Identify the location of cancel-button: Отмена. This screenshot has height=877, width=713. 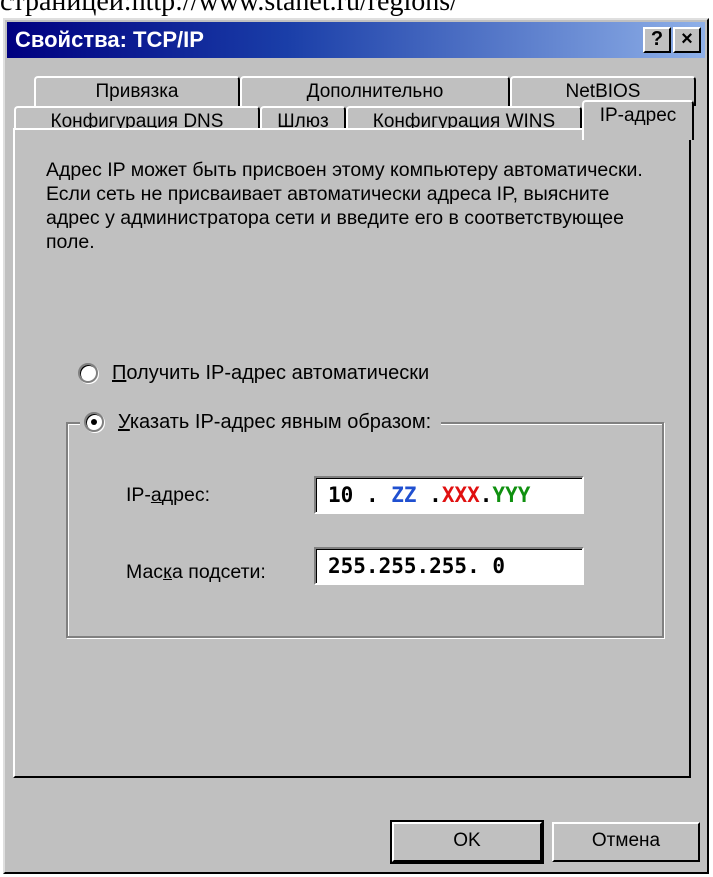
(626, 842).